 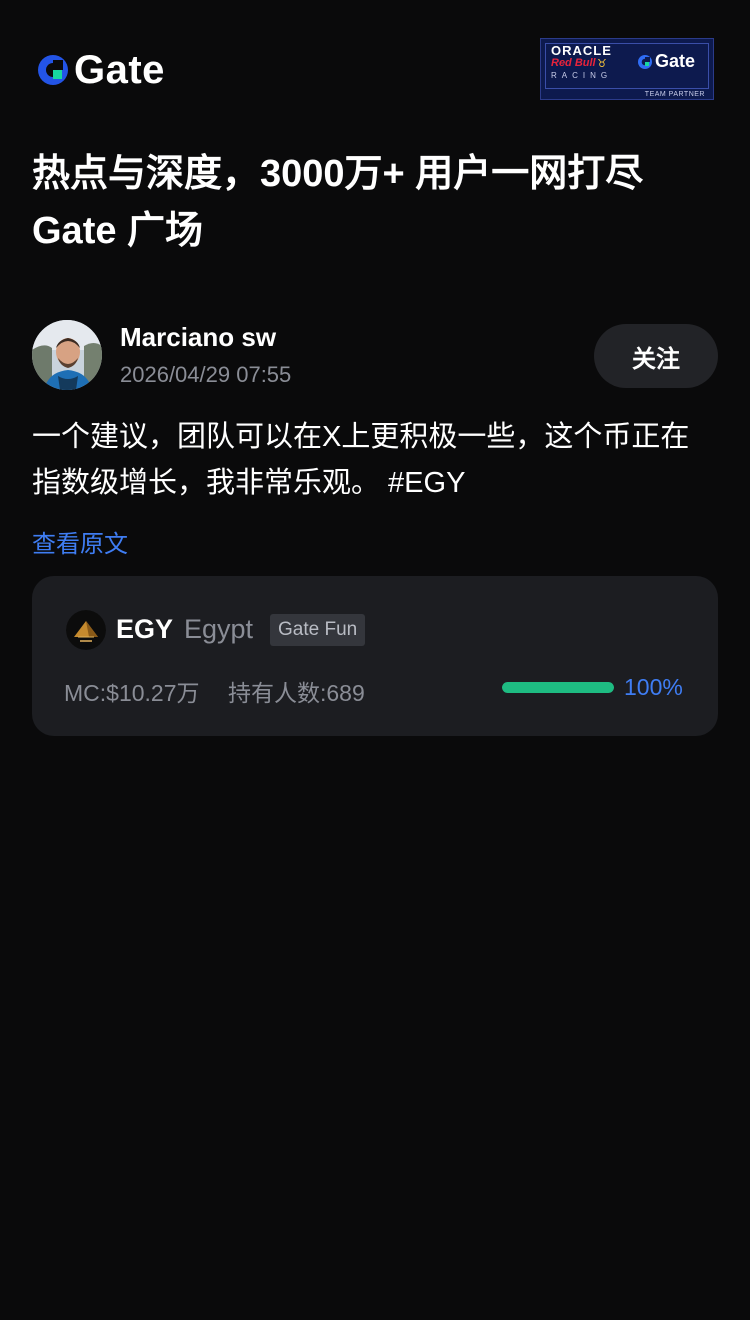 I want to click on partner-redbull-text: Red Bull, so click(x=573, y=63).